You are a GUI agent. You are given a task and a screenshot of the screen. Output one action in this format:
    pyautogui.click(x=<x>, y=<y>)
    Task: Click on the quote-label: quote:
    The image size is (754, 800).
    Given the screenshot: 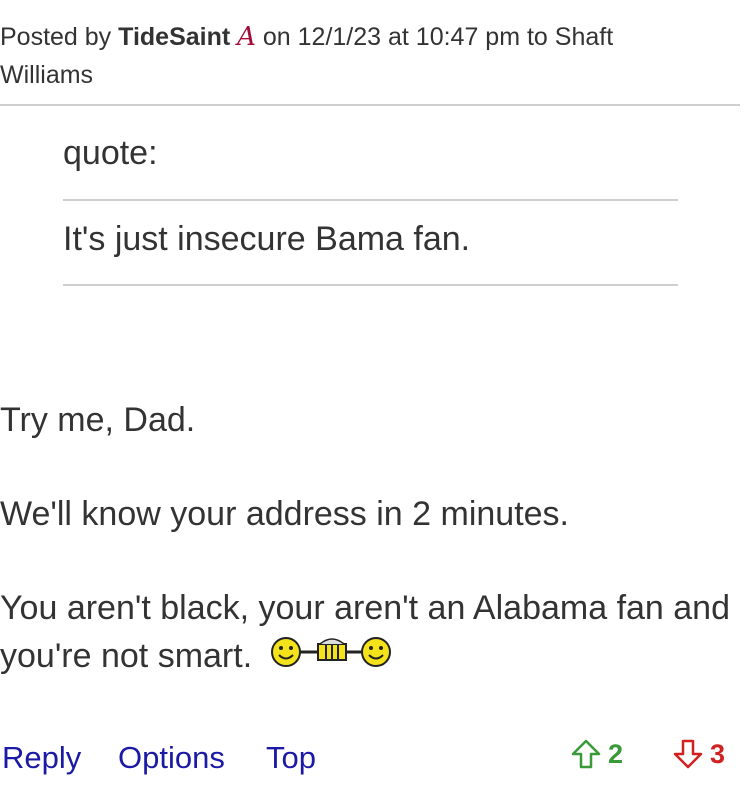 What is the action you would take?
    pyautogui.click(x=110, y=153)
    